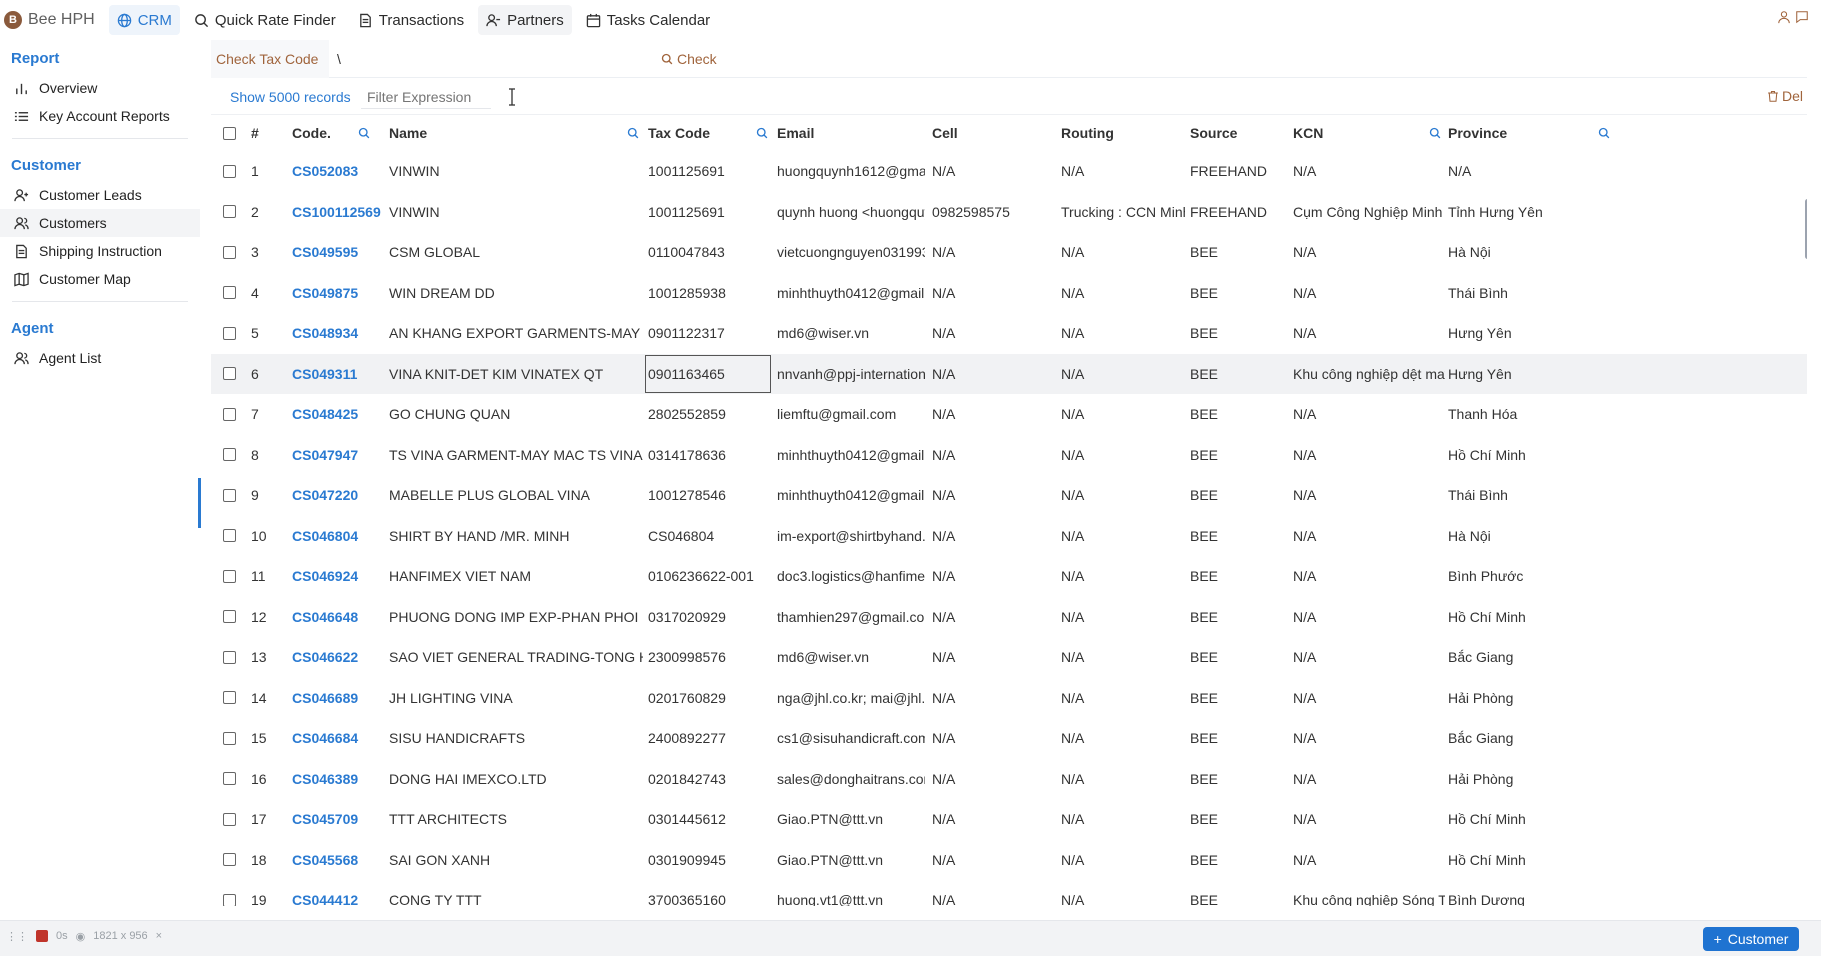 The width and height of the screenshot is (1821, 956). What do you see at coordinates (81, 936) in the screenshot?
I see `camera-icon: ◉` at bounding box center [81, 936].